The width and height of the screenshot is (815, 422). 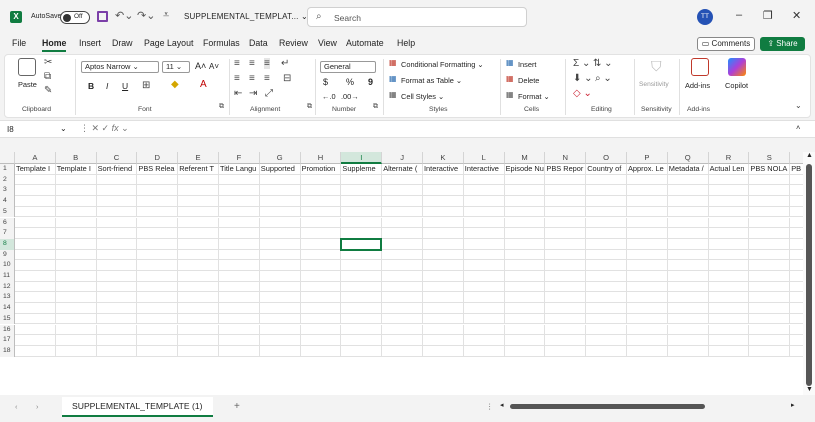 I want to click on search-box: ⌕ Search, so click(x=417, y=17).